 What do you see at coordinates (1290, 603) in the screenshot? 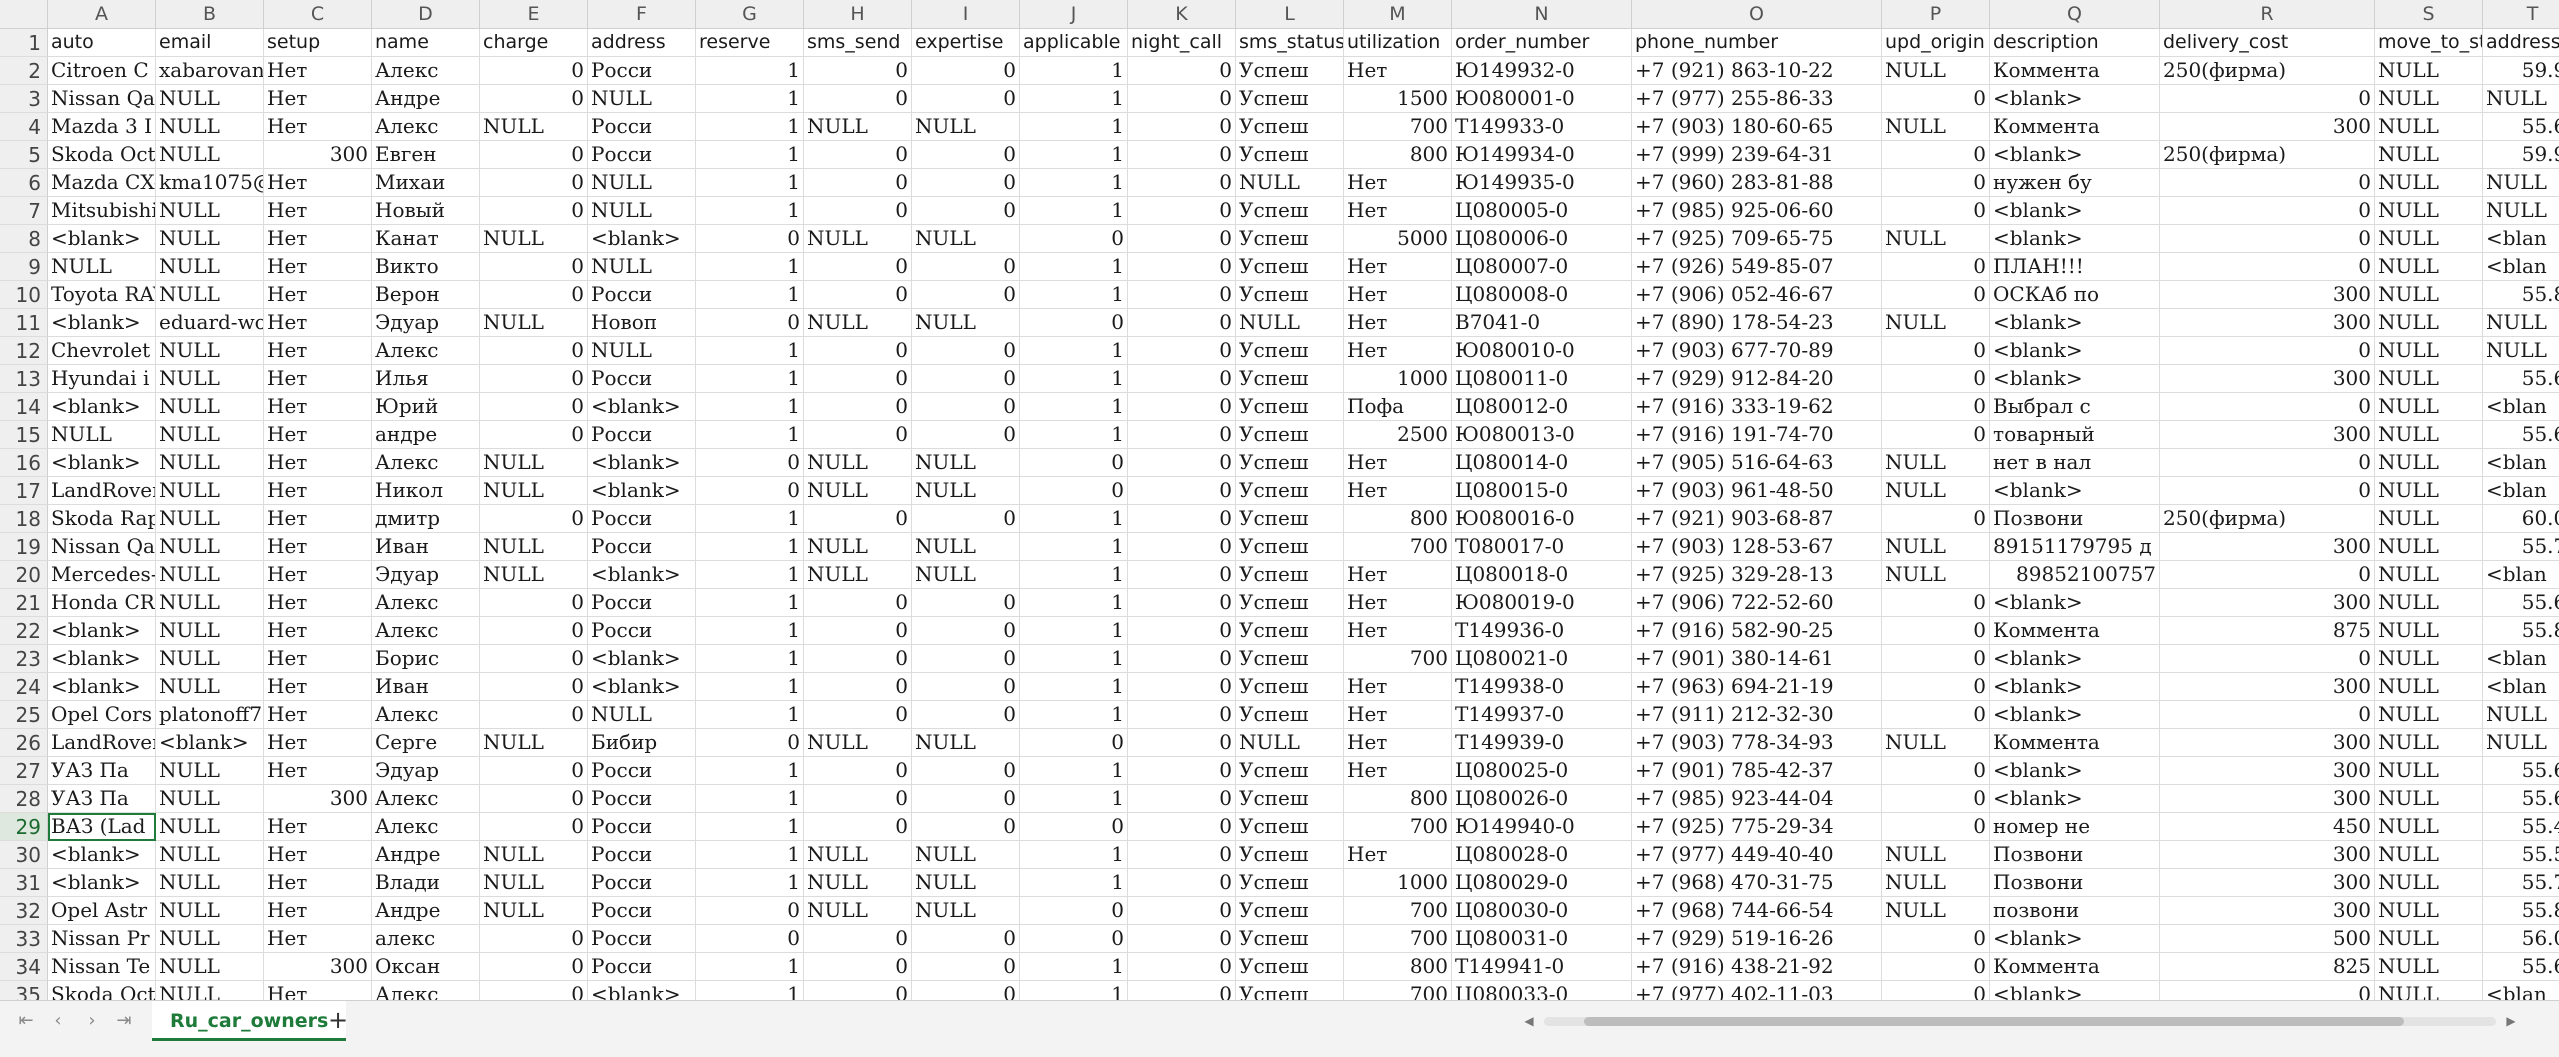
I see `cell-l21: Успеш` at bounding box center [1290, 603].